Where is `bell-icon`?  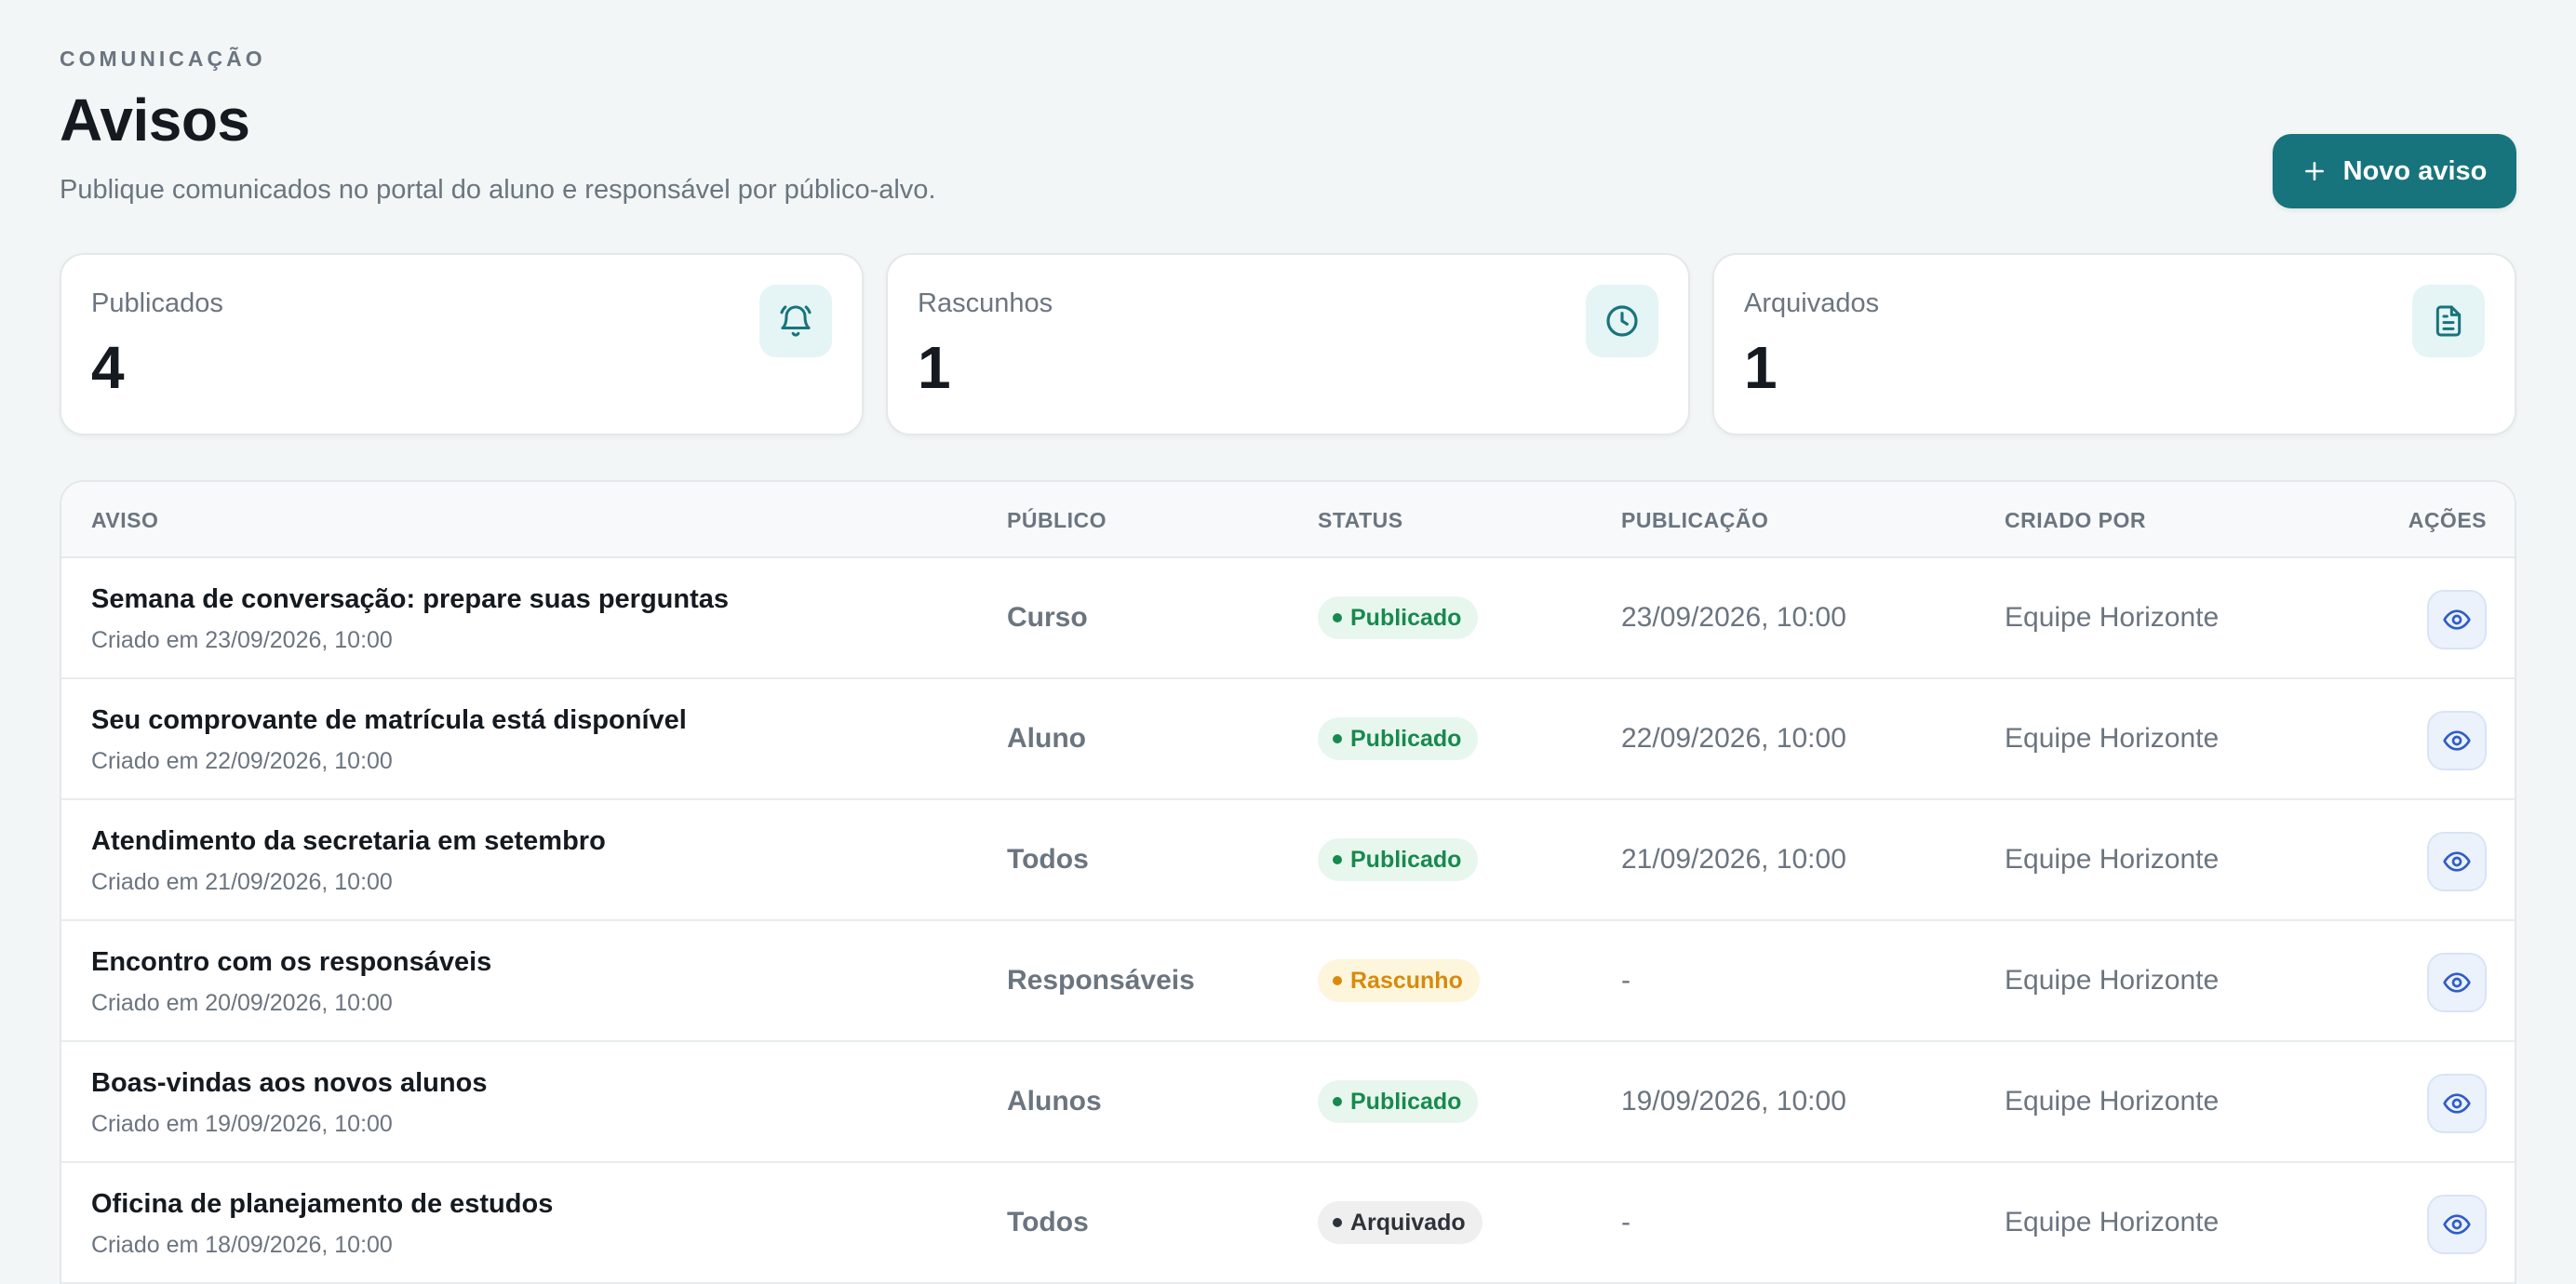 bell-icon is located at coordinates (795, 321).